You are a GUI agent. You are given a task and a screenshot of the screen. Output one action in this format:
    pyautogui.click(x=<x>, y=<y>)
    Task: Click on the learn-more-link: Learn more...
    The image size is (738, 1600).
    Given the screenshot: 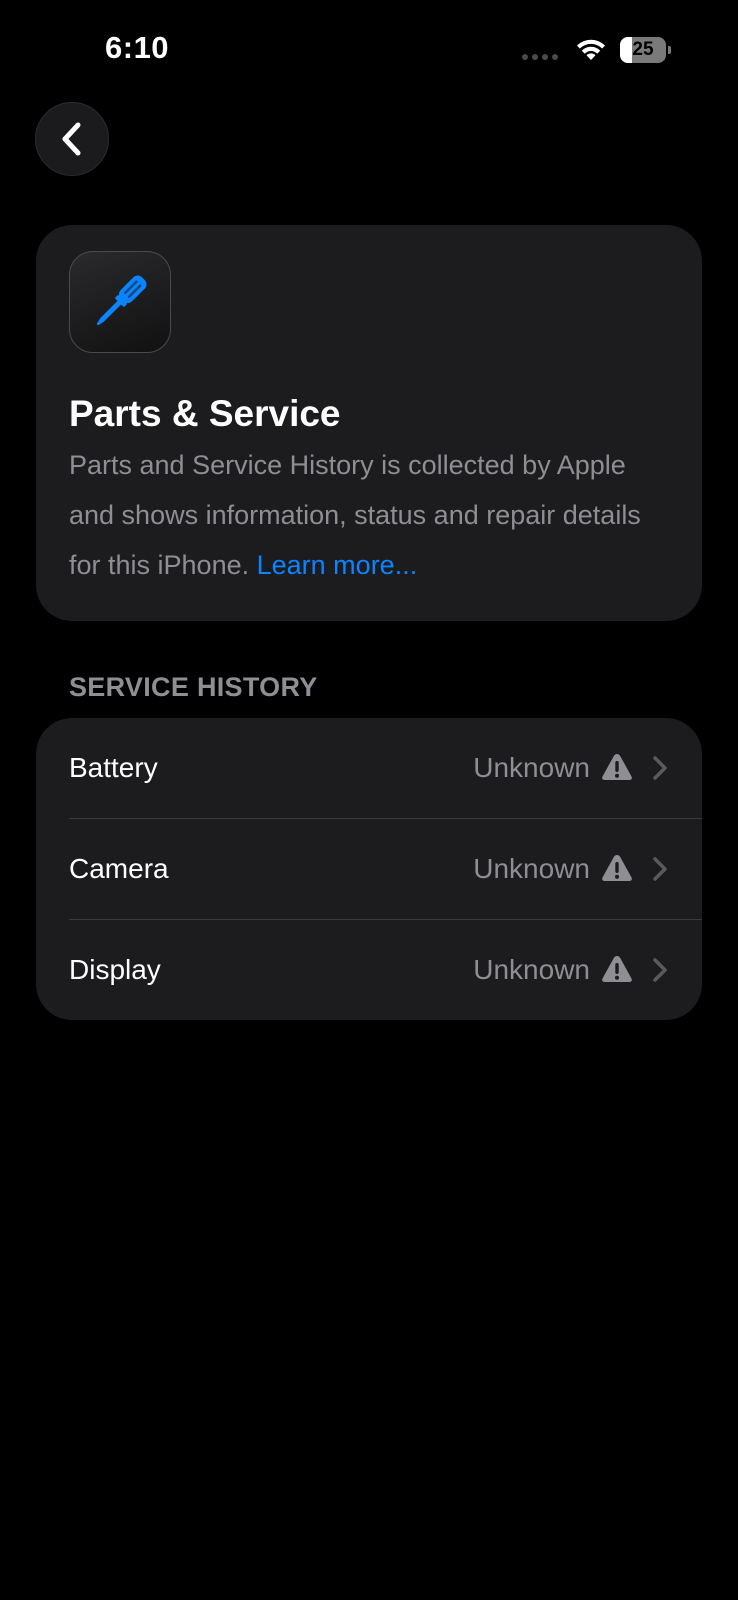 What is the action you would take?
    pyautogui.click(x=337, y=565)
    